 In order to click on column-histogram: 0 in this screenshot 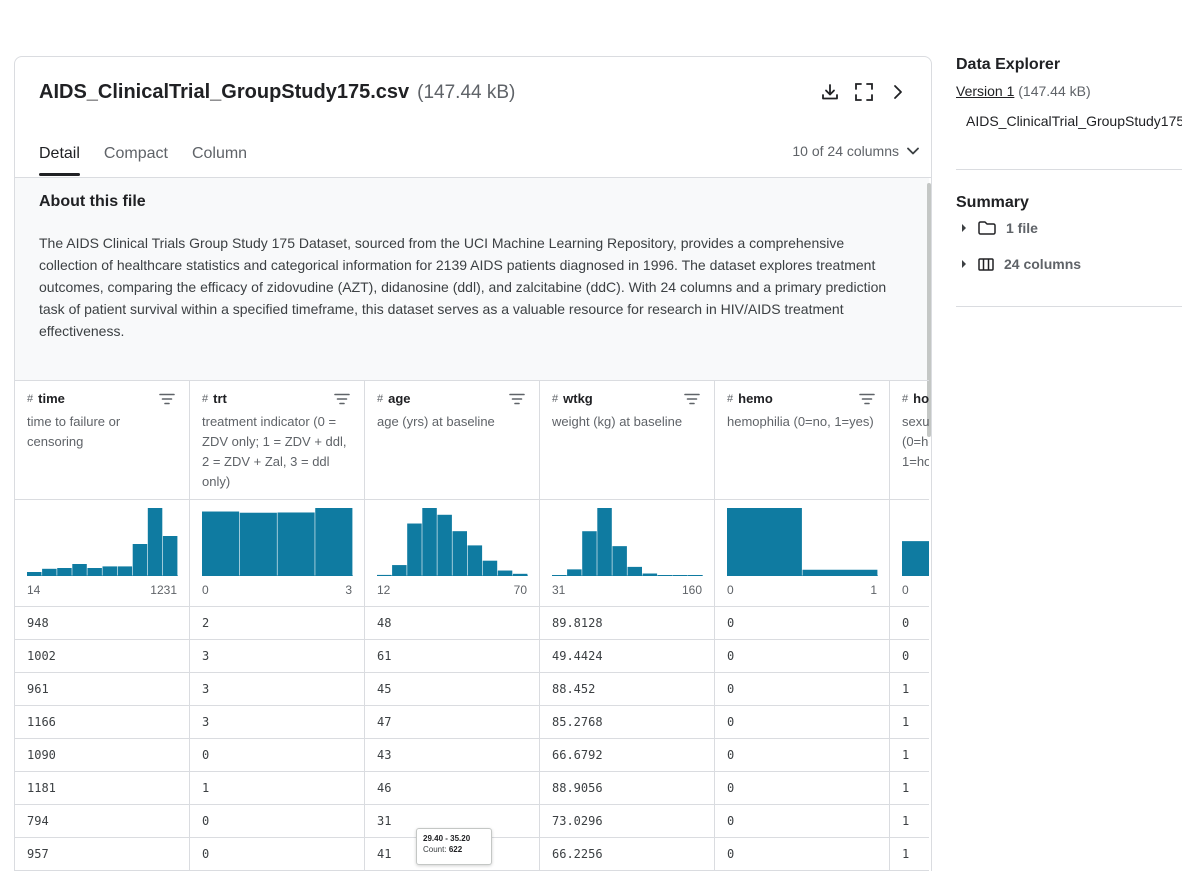, I will do `click(909, 553)`.